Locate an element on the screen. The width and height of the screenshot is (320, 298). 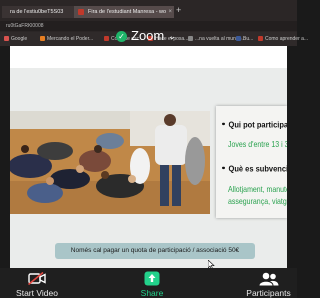
bookmark-item: Google is located at coordinates (15, 39).